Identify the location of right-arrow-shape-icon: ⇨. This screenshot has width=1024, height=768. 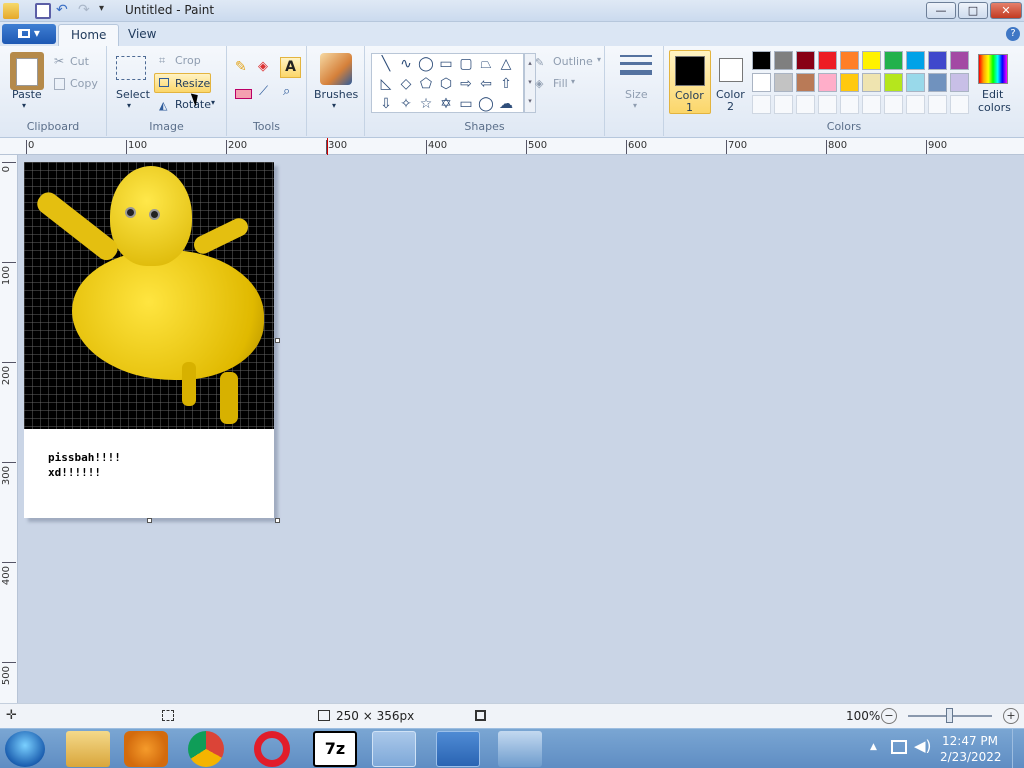
(466, 84).